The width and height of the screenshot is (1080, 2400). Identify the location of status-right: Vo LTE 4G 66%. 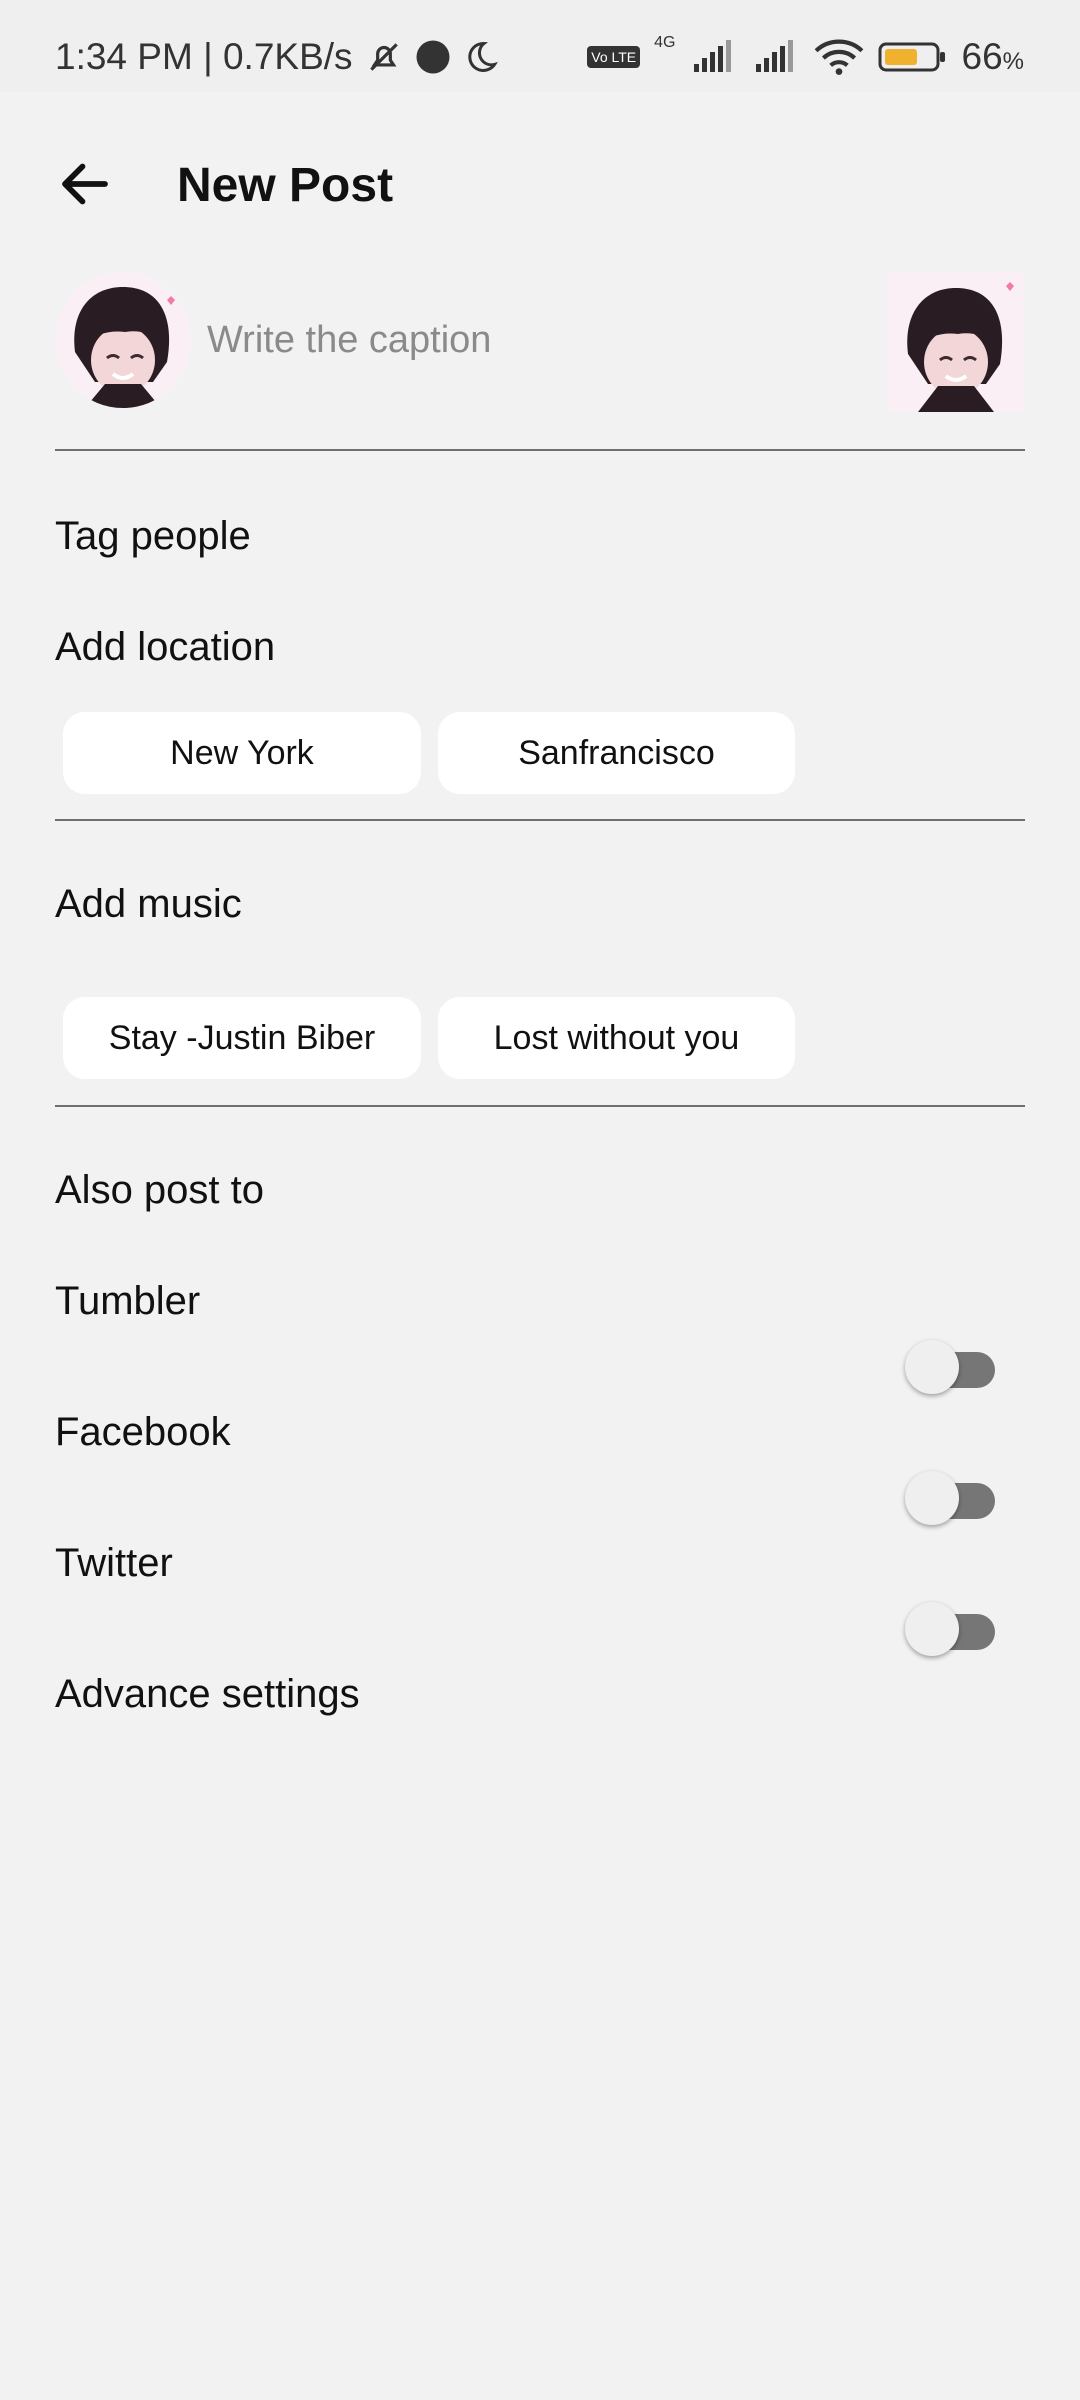
(806, 56).